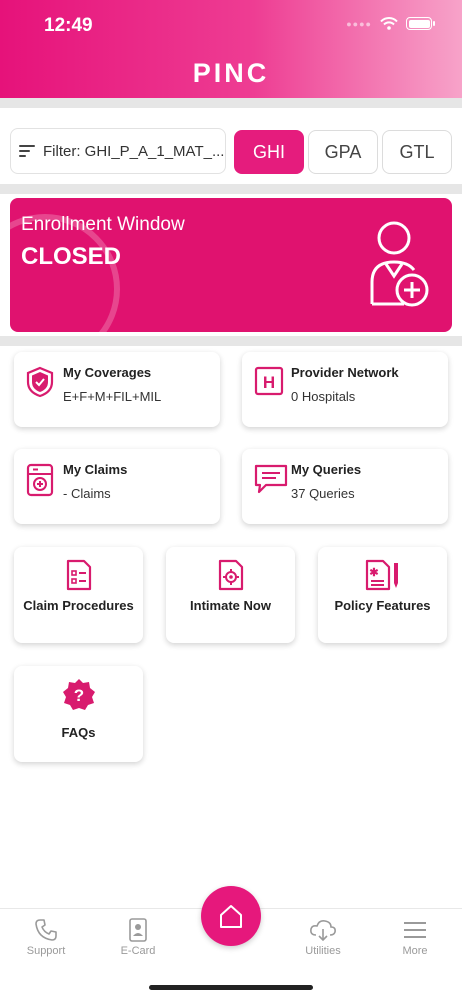 This screenshot has width=462, height=1000. I want to click on phone-icon, so click(46, 930).